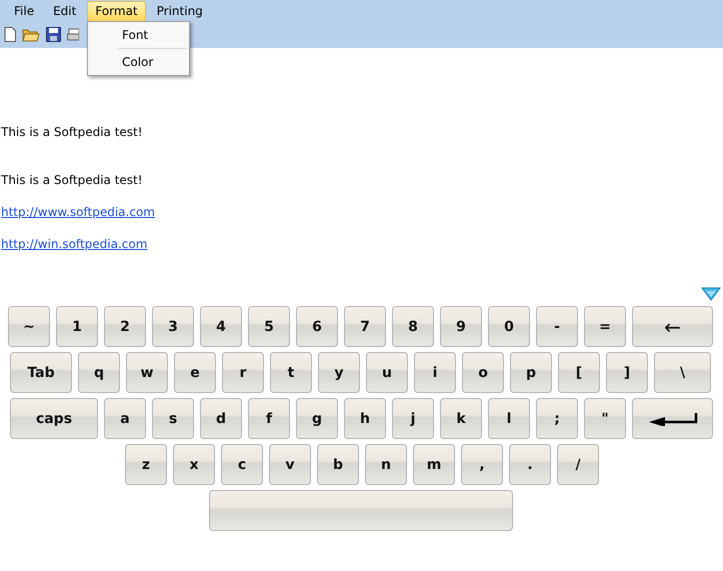 The width and height of the screenshot is (723, 571). What do you see at coordinates (173, 326) in the screenshot?
I see `key: 3` at bounding box center [173, 326].